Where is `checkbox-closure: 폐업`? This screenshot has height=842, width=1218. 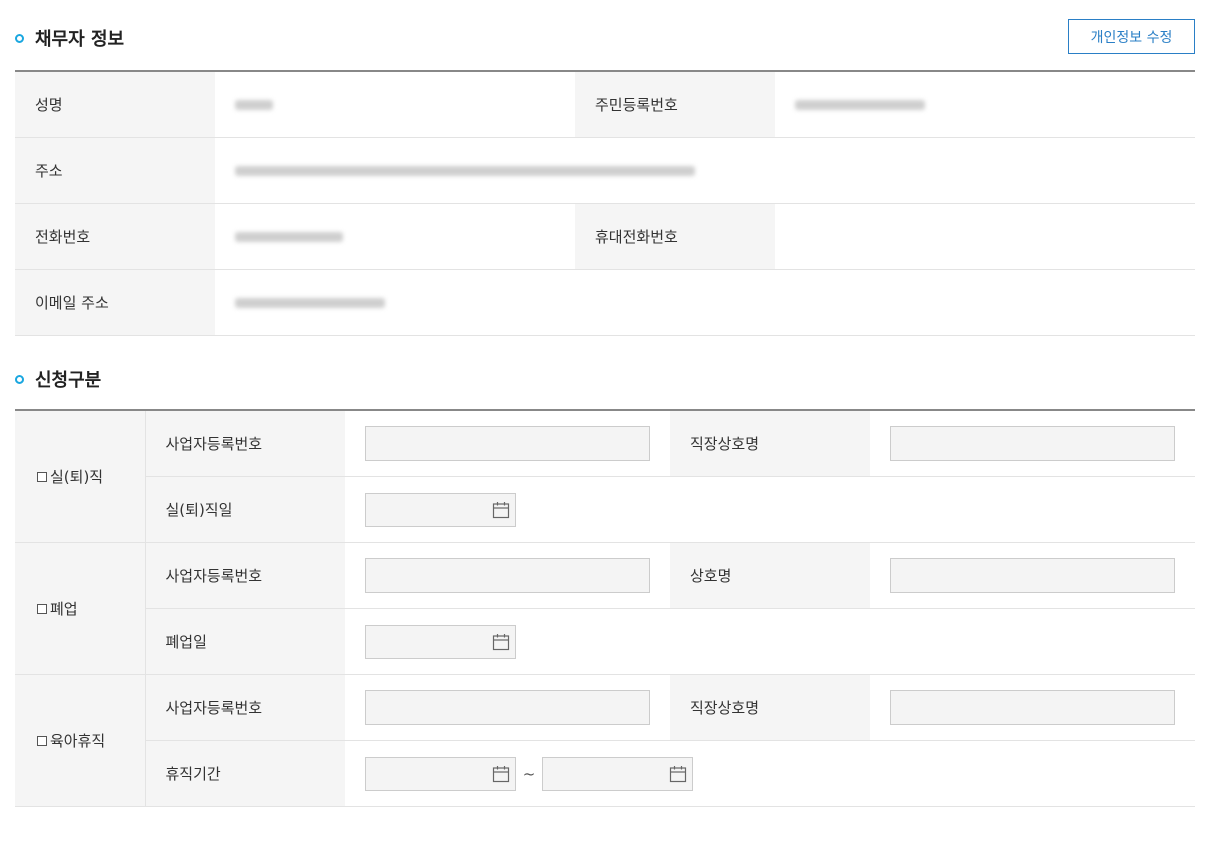 checkbox-closure: 폐업 is located at coordinates (91, 608).